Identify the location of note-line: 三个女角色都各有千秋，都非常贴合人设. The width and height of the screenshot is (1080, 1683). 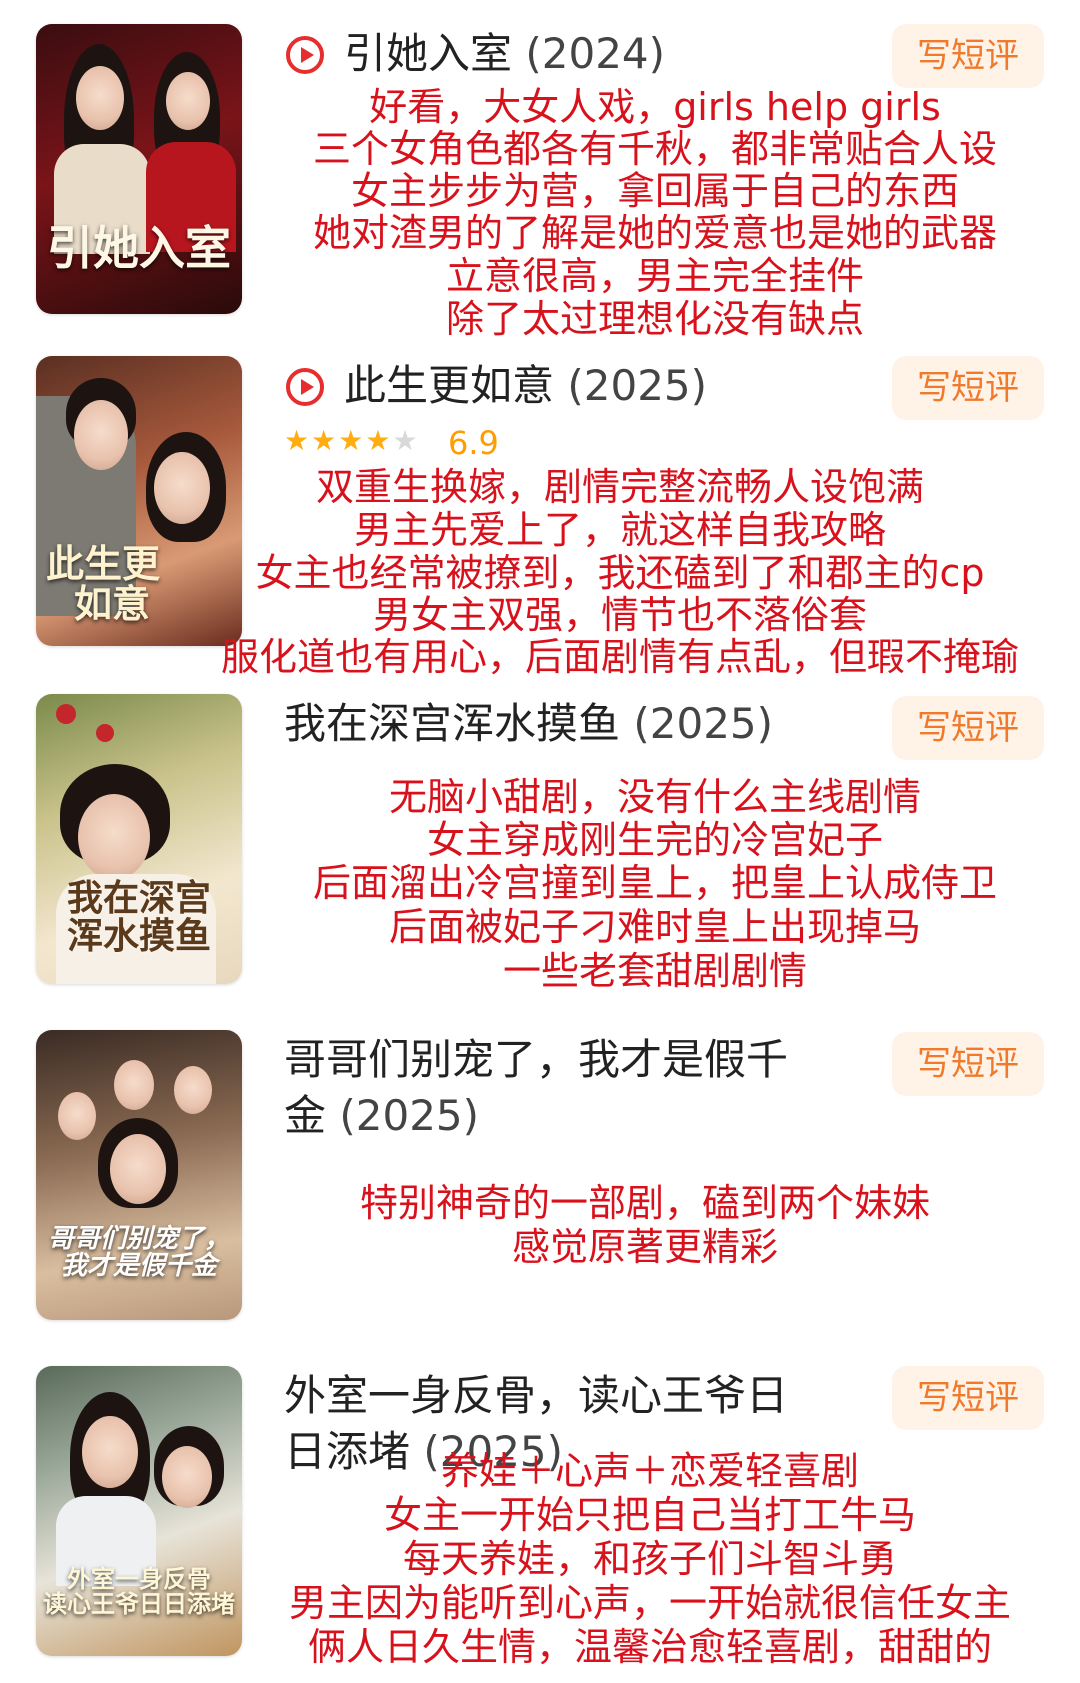
(655, 149).